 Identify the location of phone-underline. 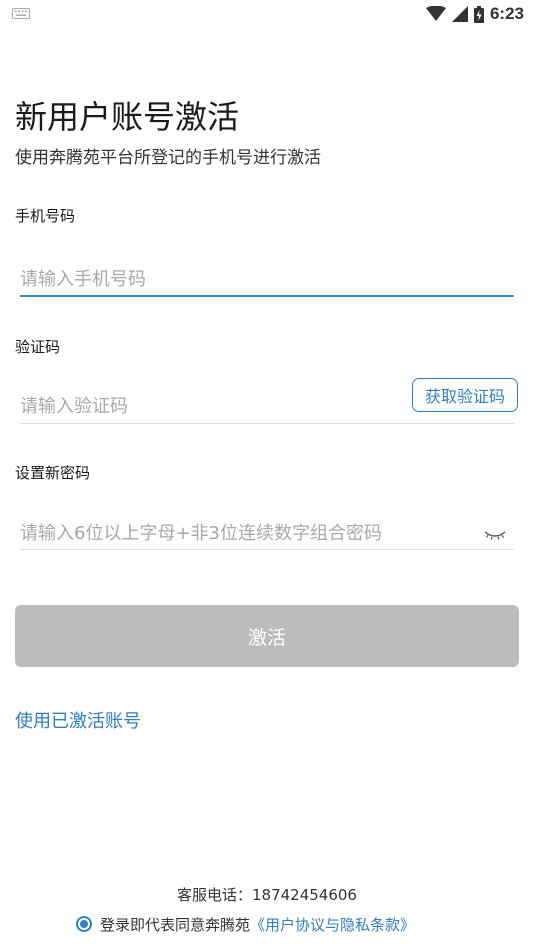
(267, 296).